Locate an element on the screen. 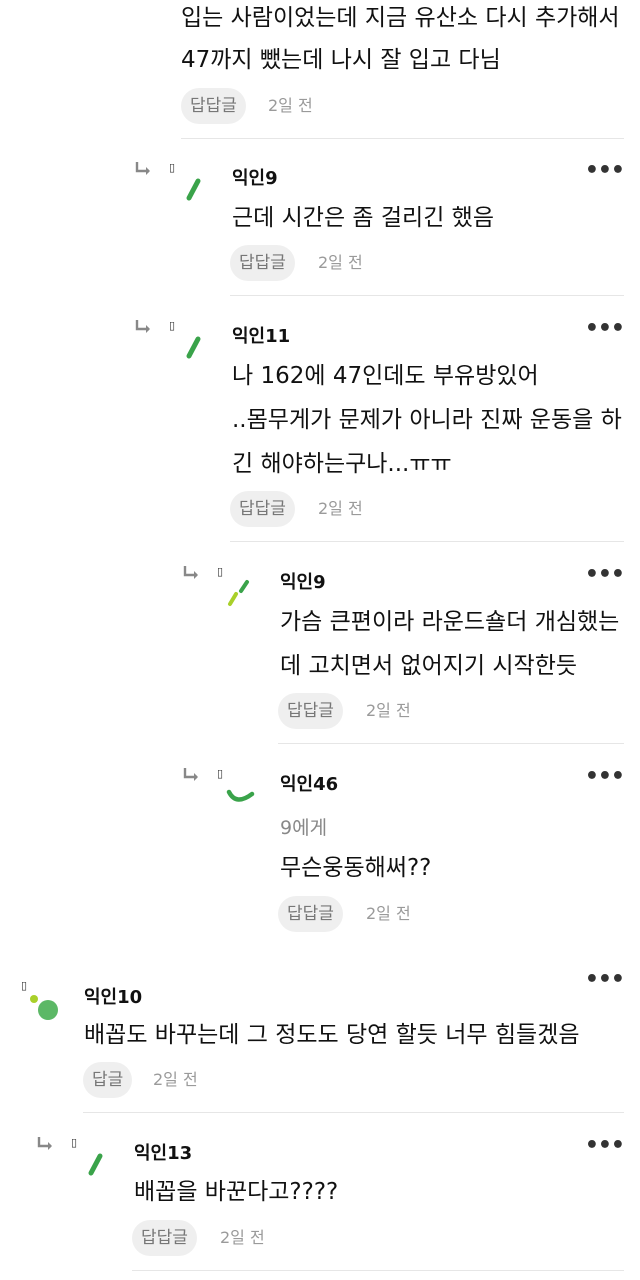 Image resolution: width=640 pixels, height=1280 pixels. reply-to-label: 9에게 is located at coordinates (304, 828).